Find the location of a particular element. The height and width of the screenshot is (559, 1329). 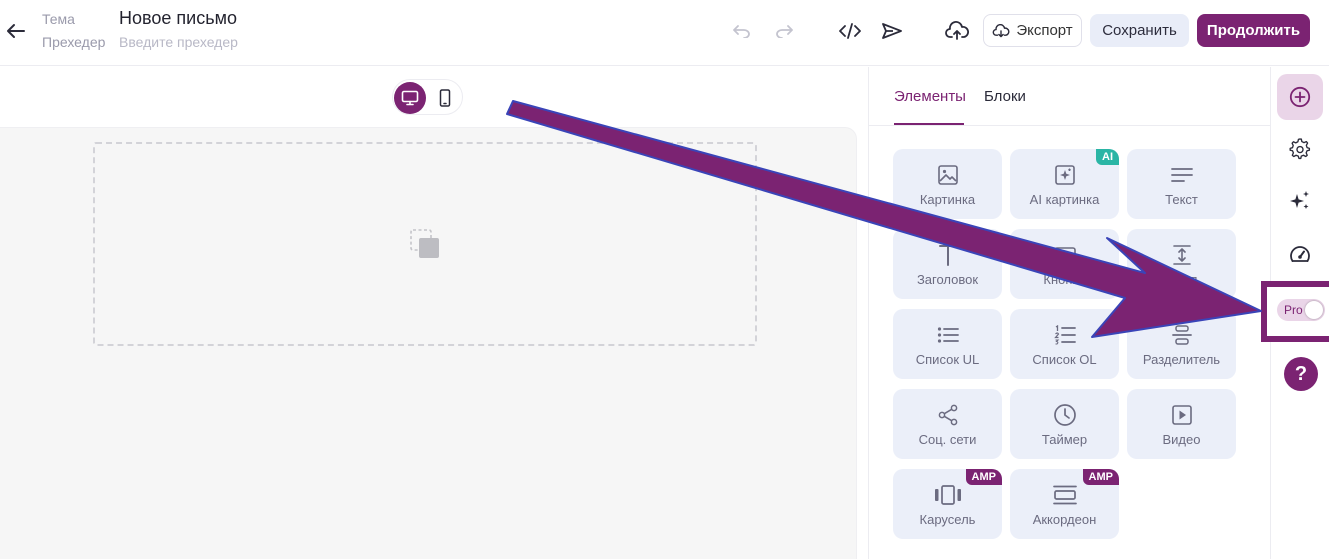

element-label: Аккордеон is located at coordinates (1064, 519).